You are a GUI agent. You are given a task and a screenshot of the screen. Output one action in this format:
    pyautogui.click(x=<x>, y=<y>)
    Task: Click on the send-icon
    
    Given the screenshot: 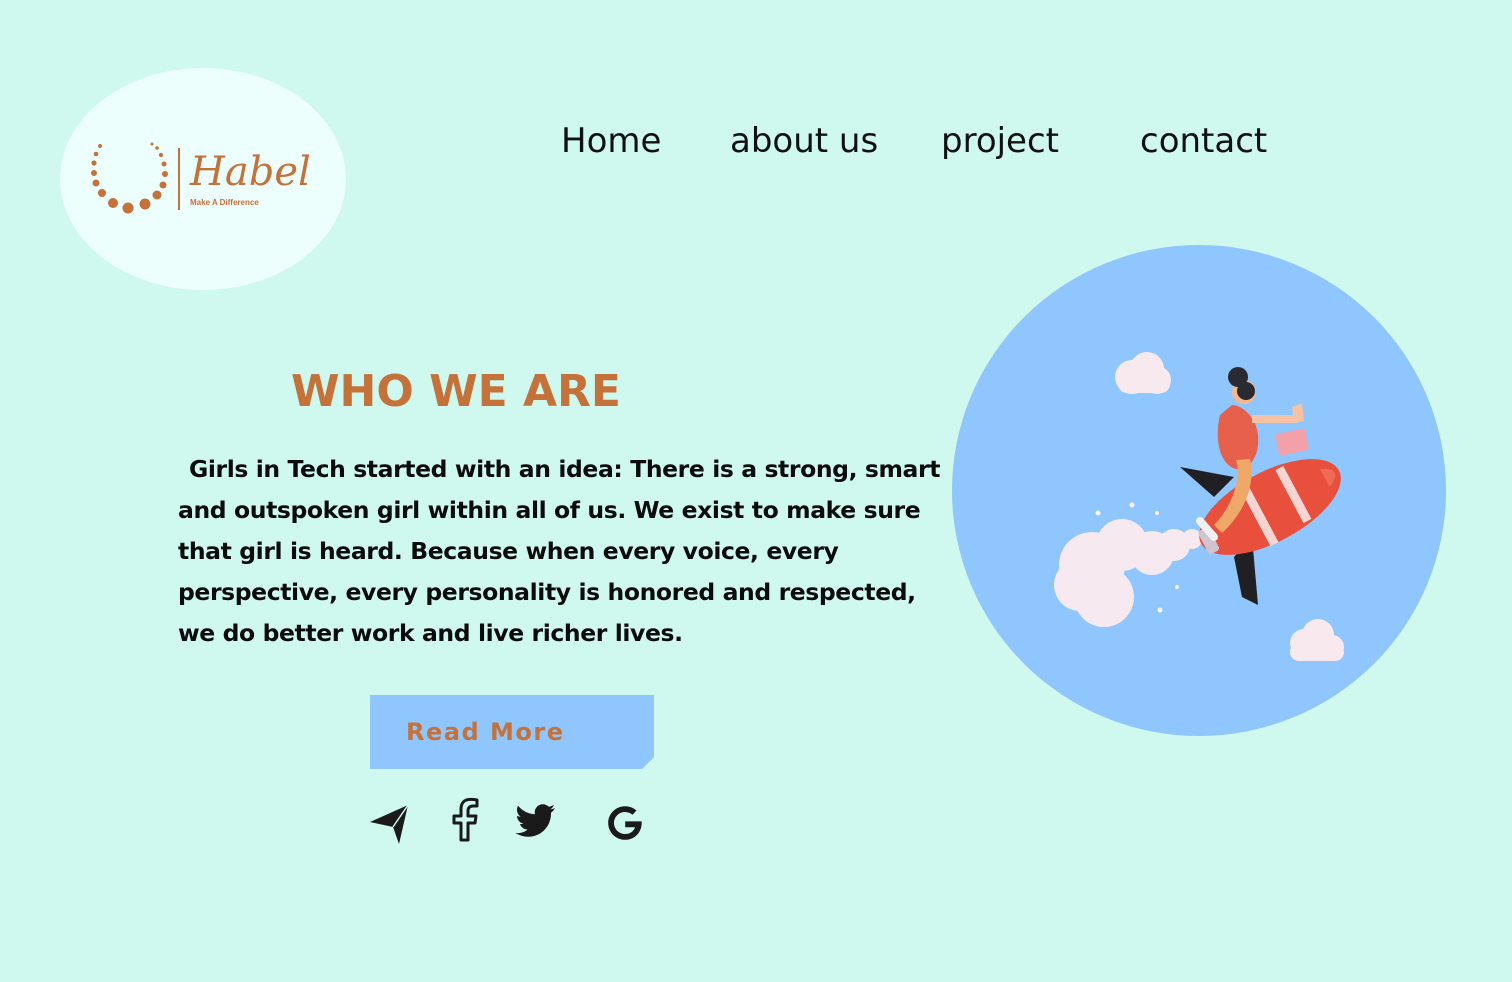 What is the action you would take?
    pyautogui.click(x=390, y=823)
    